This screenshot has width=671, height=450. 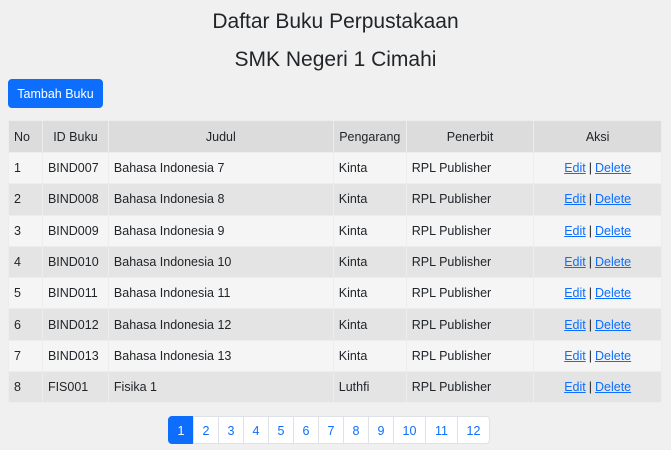 I want to click on add-book-button: Tambah Buku, so click(x=55, y=93).